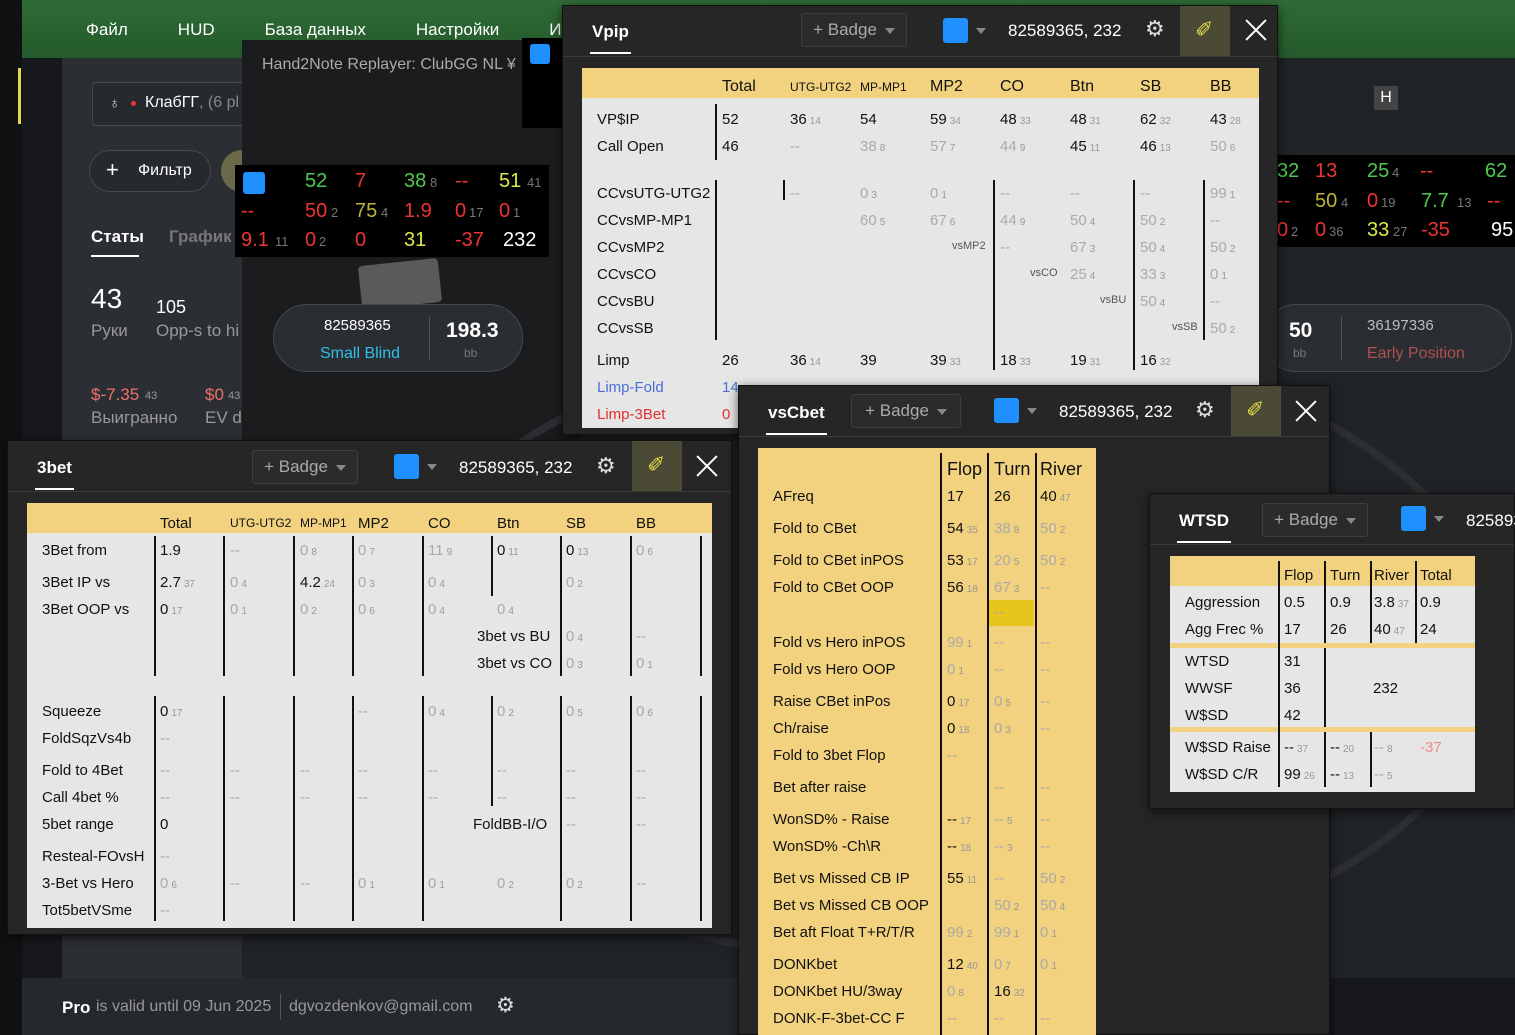 This screenshot has width=1515, height=1035. What do you see at coordinates (1085, 146) in the screenshot?
I see `cell: 45 11` at bounding box center [1085, 146].